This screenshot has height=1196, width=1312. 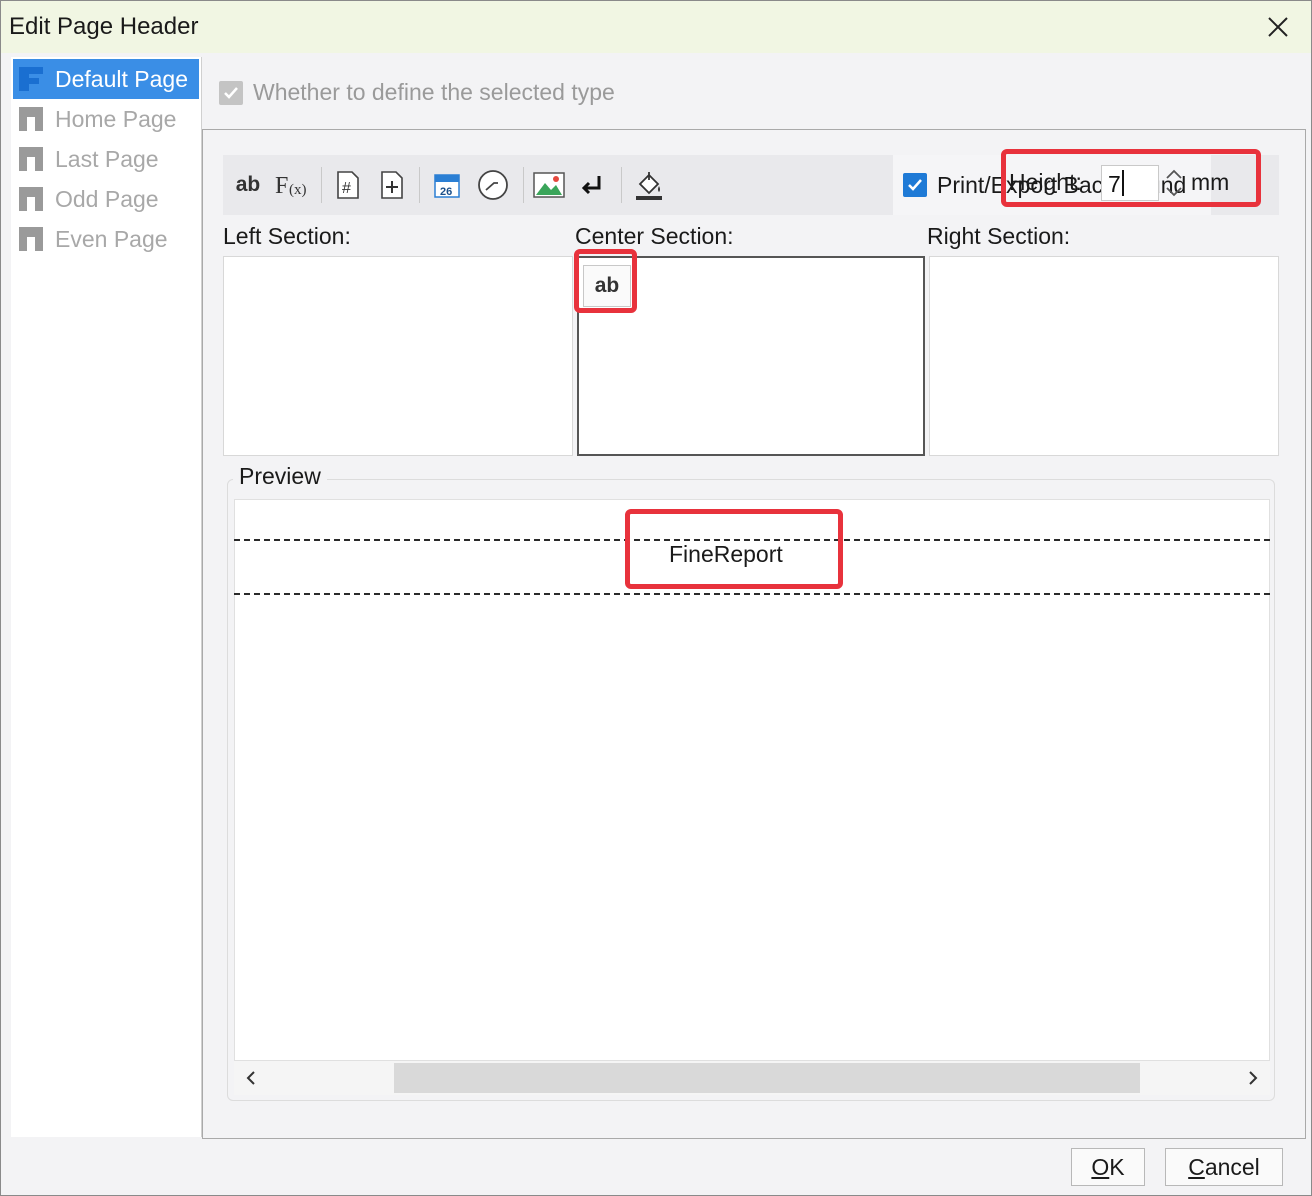 What do you see at coordinates (446, 192) in the screenshot?
I see `svg-text: 26` at bounding box center [446, 192].